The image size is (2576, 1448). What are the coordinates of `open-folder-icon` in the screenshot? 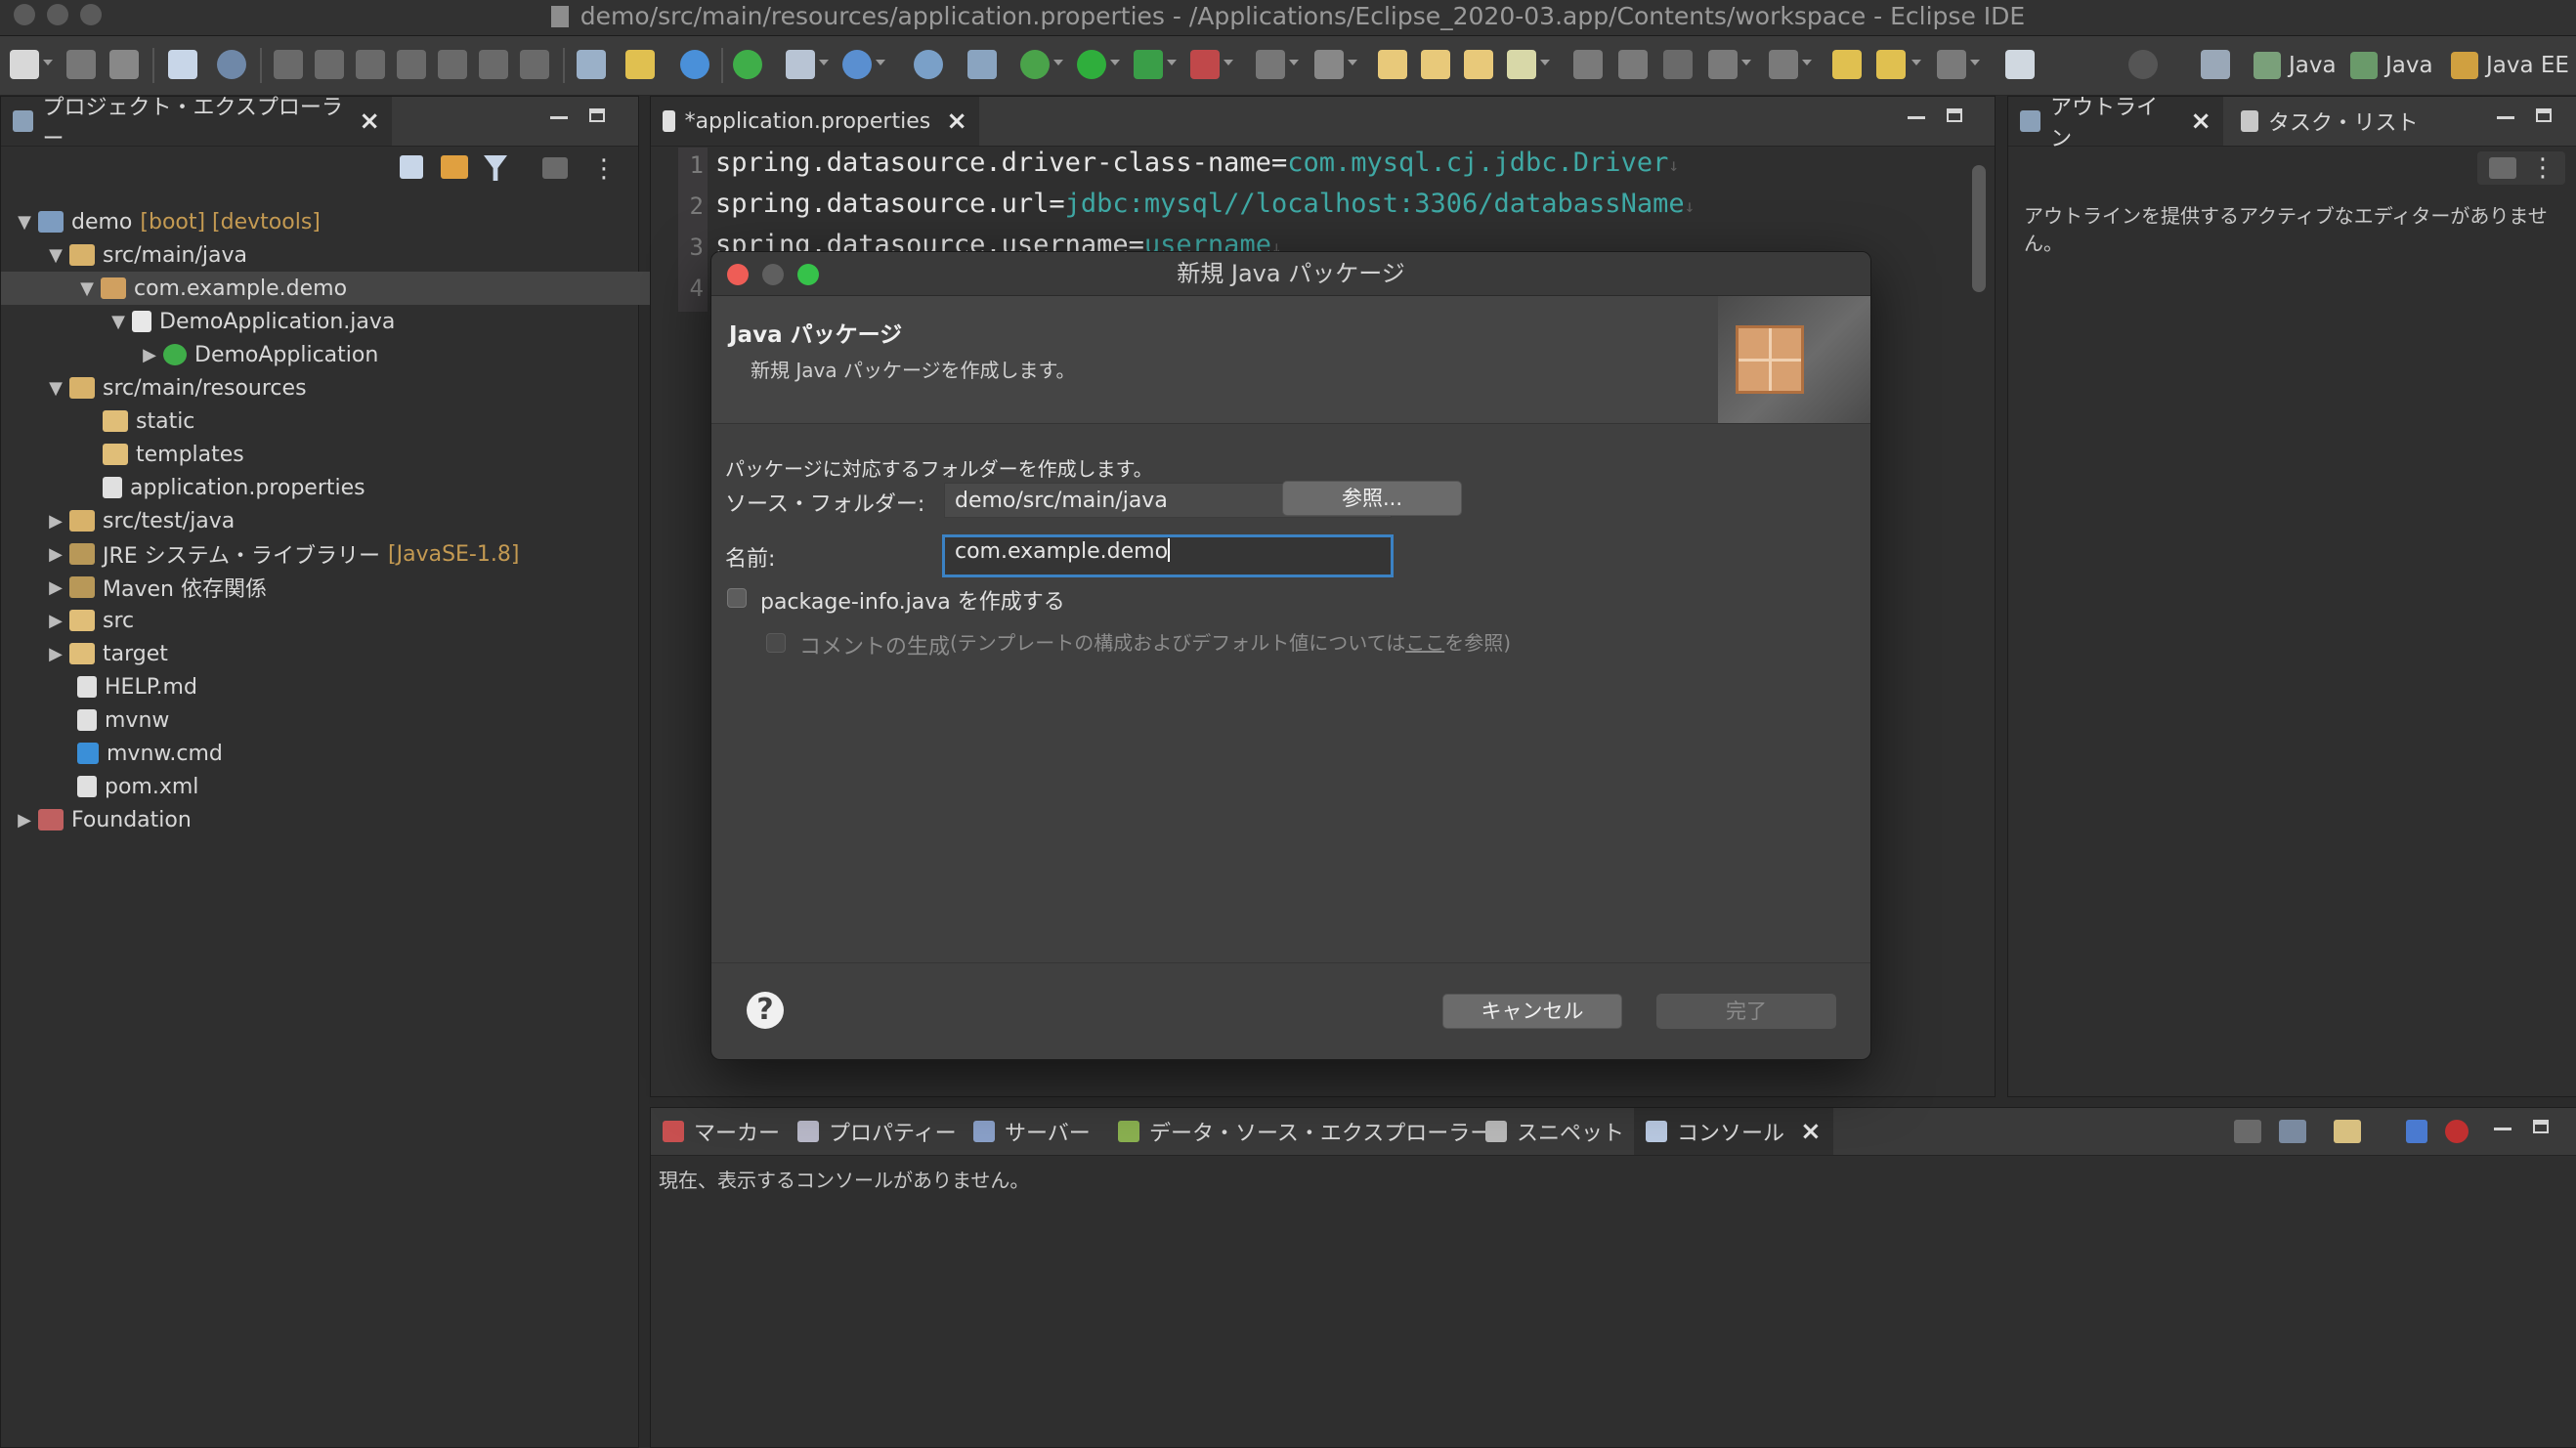 It's located at (1478, 64).